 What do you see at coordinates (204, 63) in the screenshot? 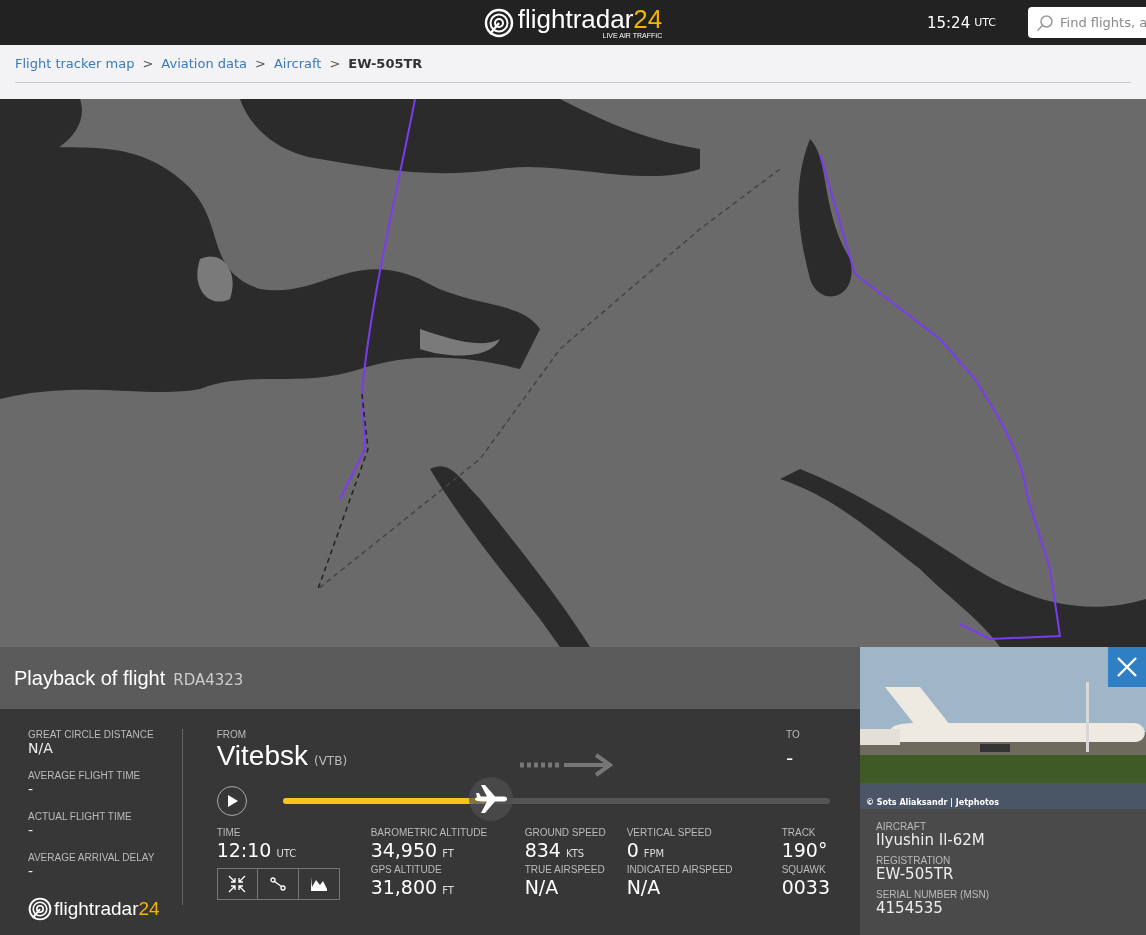
I see `breadcrumb-link: Aviation data` at bounding box center [204, 63].